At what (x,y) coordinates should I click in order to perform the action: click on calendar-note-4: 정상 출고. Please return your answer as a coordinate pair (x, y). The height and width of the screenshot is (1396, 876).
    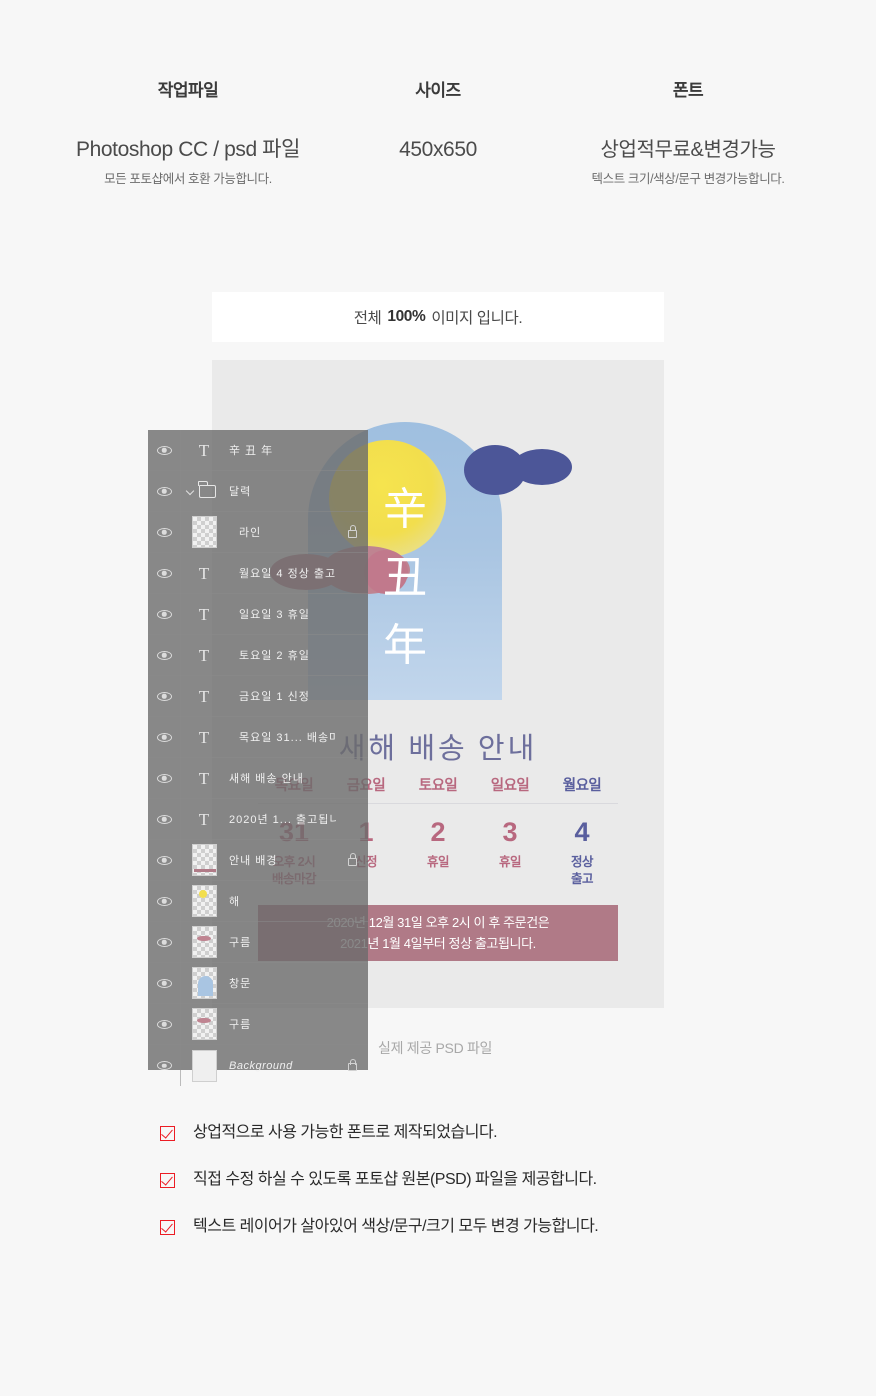
    Looking at the image, I should click on (582, 871).